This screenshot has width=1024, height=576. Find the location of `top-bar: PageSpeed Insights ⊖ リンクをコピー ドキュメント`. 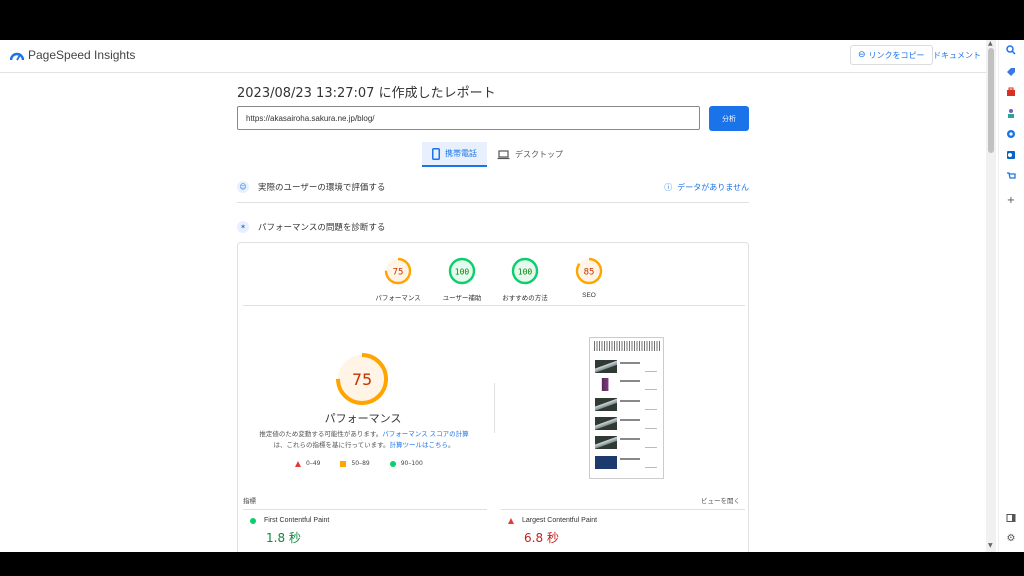

top-bar: PageSpeed Insights ⊖ リンクをコピー ドキュメント is located at coordinates (497, 56).